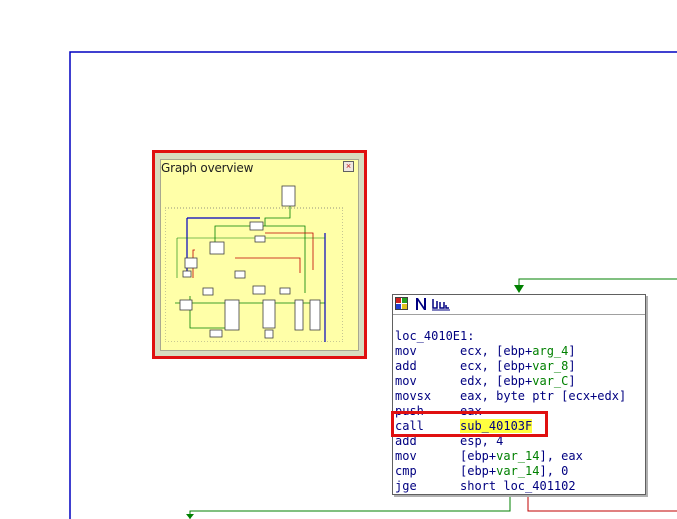 The height and width of the screenshot is (519, 677). What do you see at coordinates (409, 426) in the screenshot?
I see `mnemonic: call` at bounding box center [409, 426].